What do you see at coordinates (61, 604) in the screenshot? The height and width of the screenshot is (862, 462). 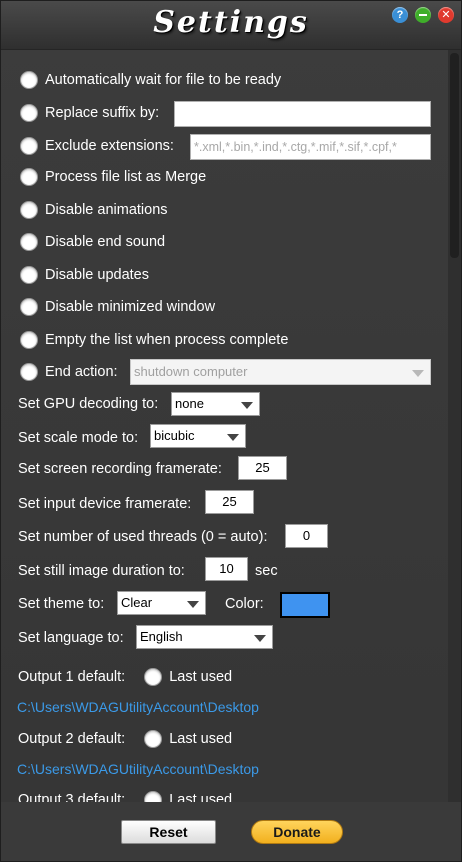 I see `theme-label: Set theme to:` at bounding box center [61, 604].